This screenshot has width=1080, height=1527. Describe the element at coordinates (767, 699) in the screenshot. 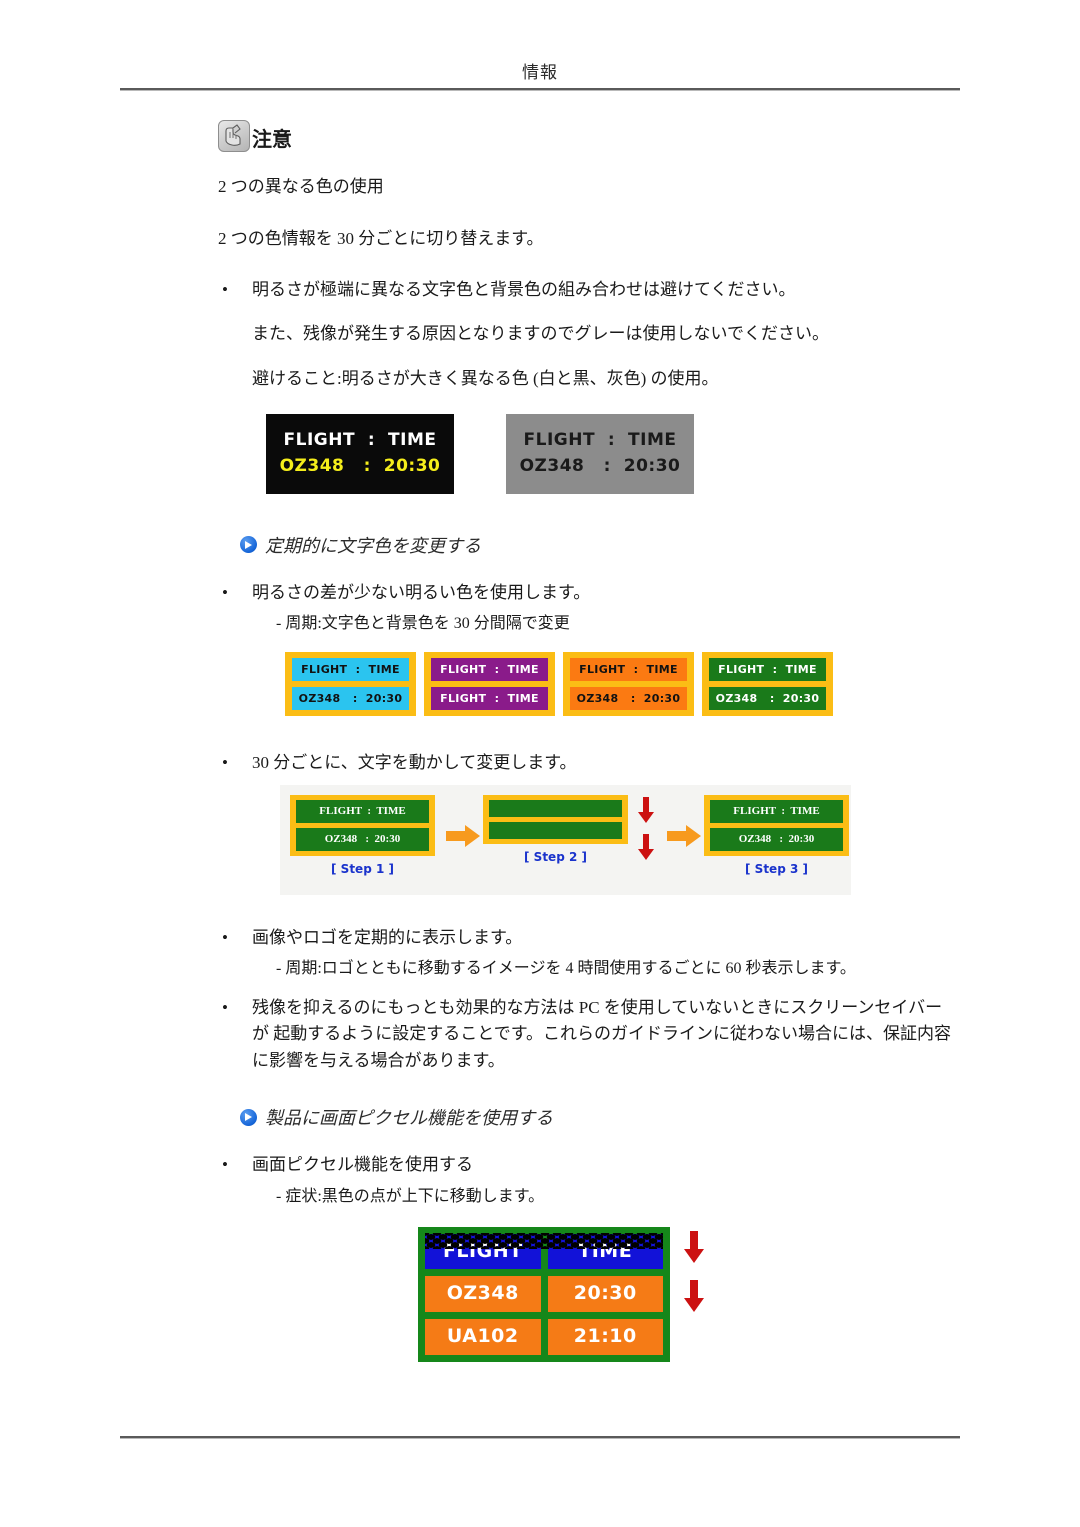

I see `green-board-line-2: OZ348 : 20:30` at that location.